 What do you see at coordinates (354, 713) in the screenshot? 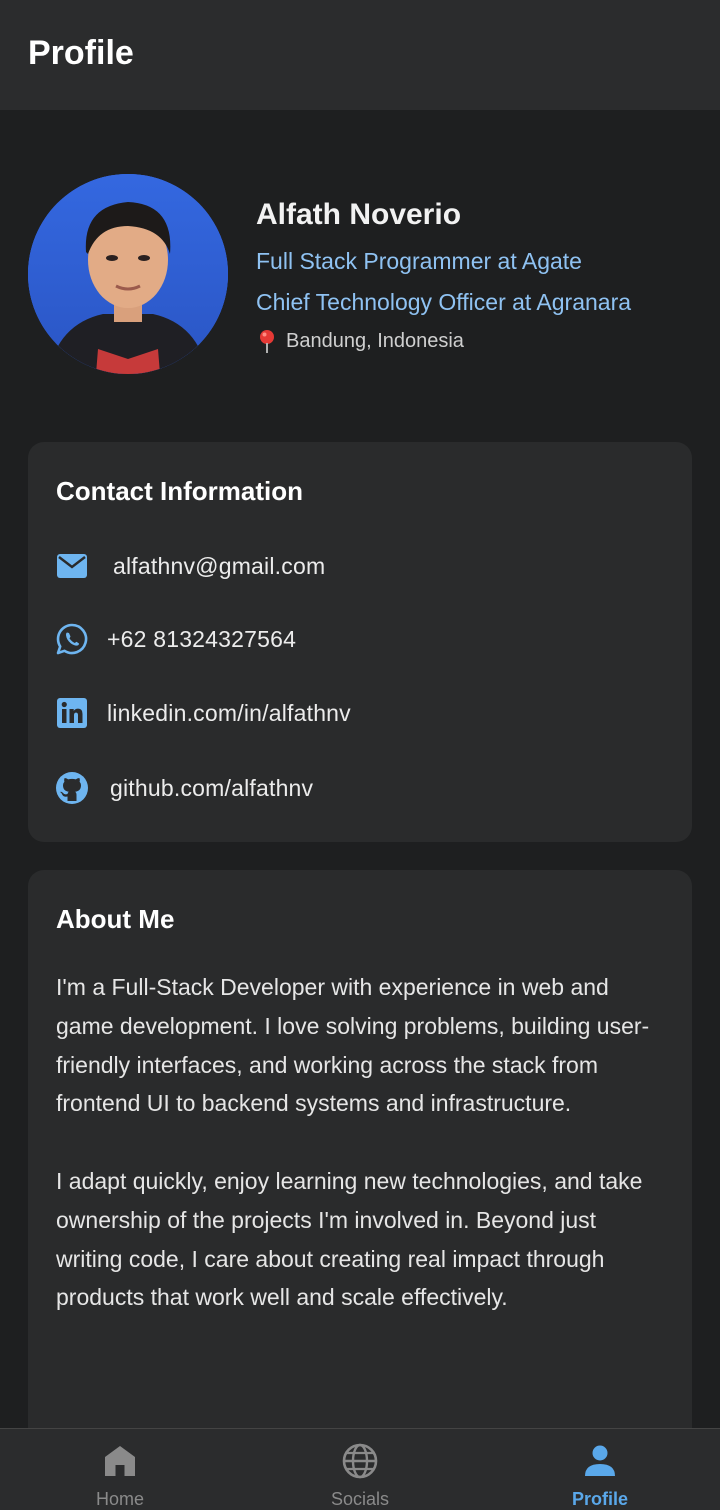
I see `contact-linkedin: linkedin.com/in/alfathnv` at bounding box center [354, 713].